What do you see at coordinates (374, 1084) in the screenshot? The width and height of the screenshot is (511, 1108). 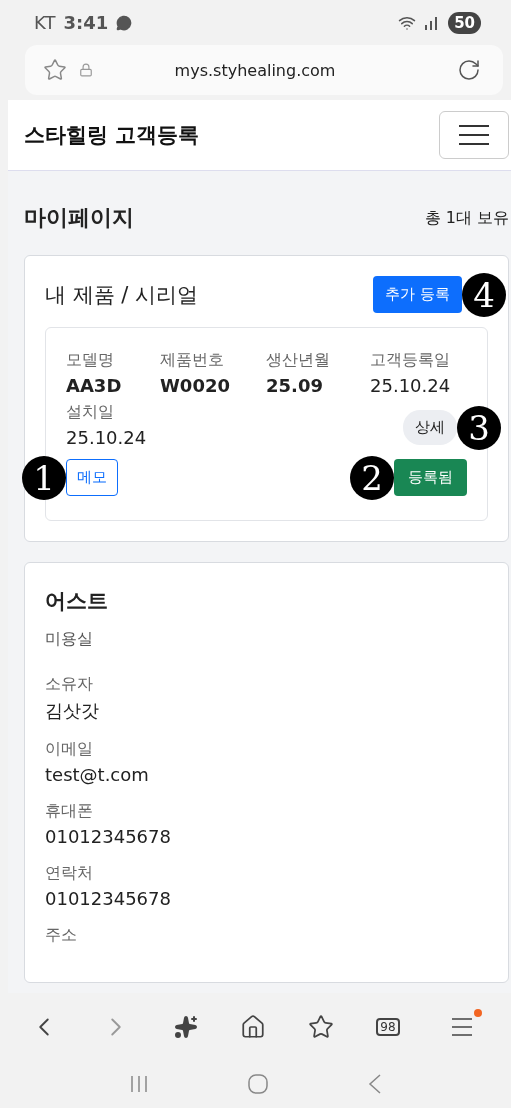 I see `back-nav-icon` at bounding box center [374, 1084].